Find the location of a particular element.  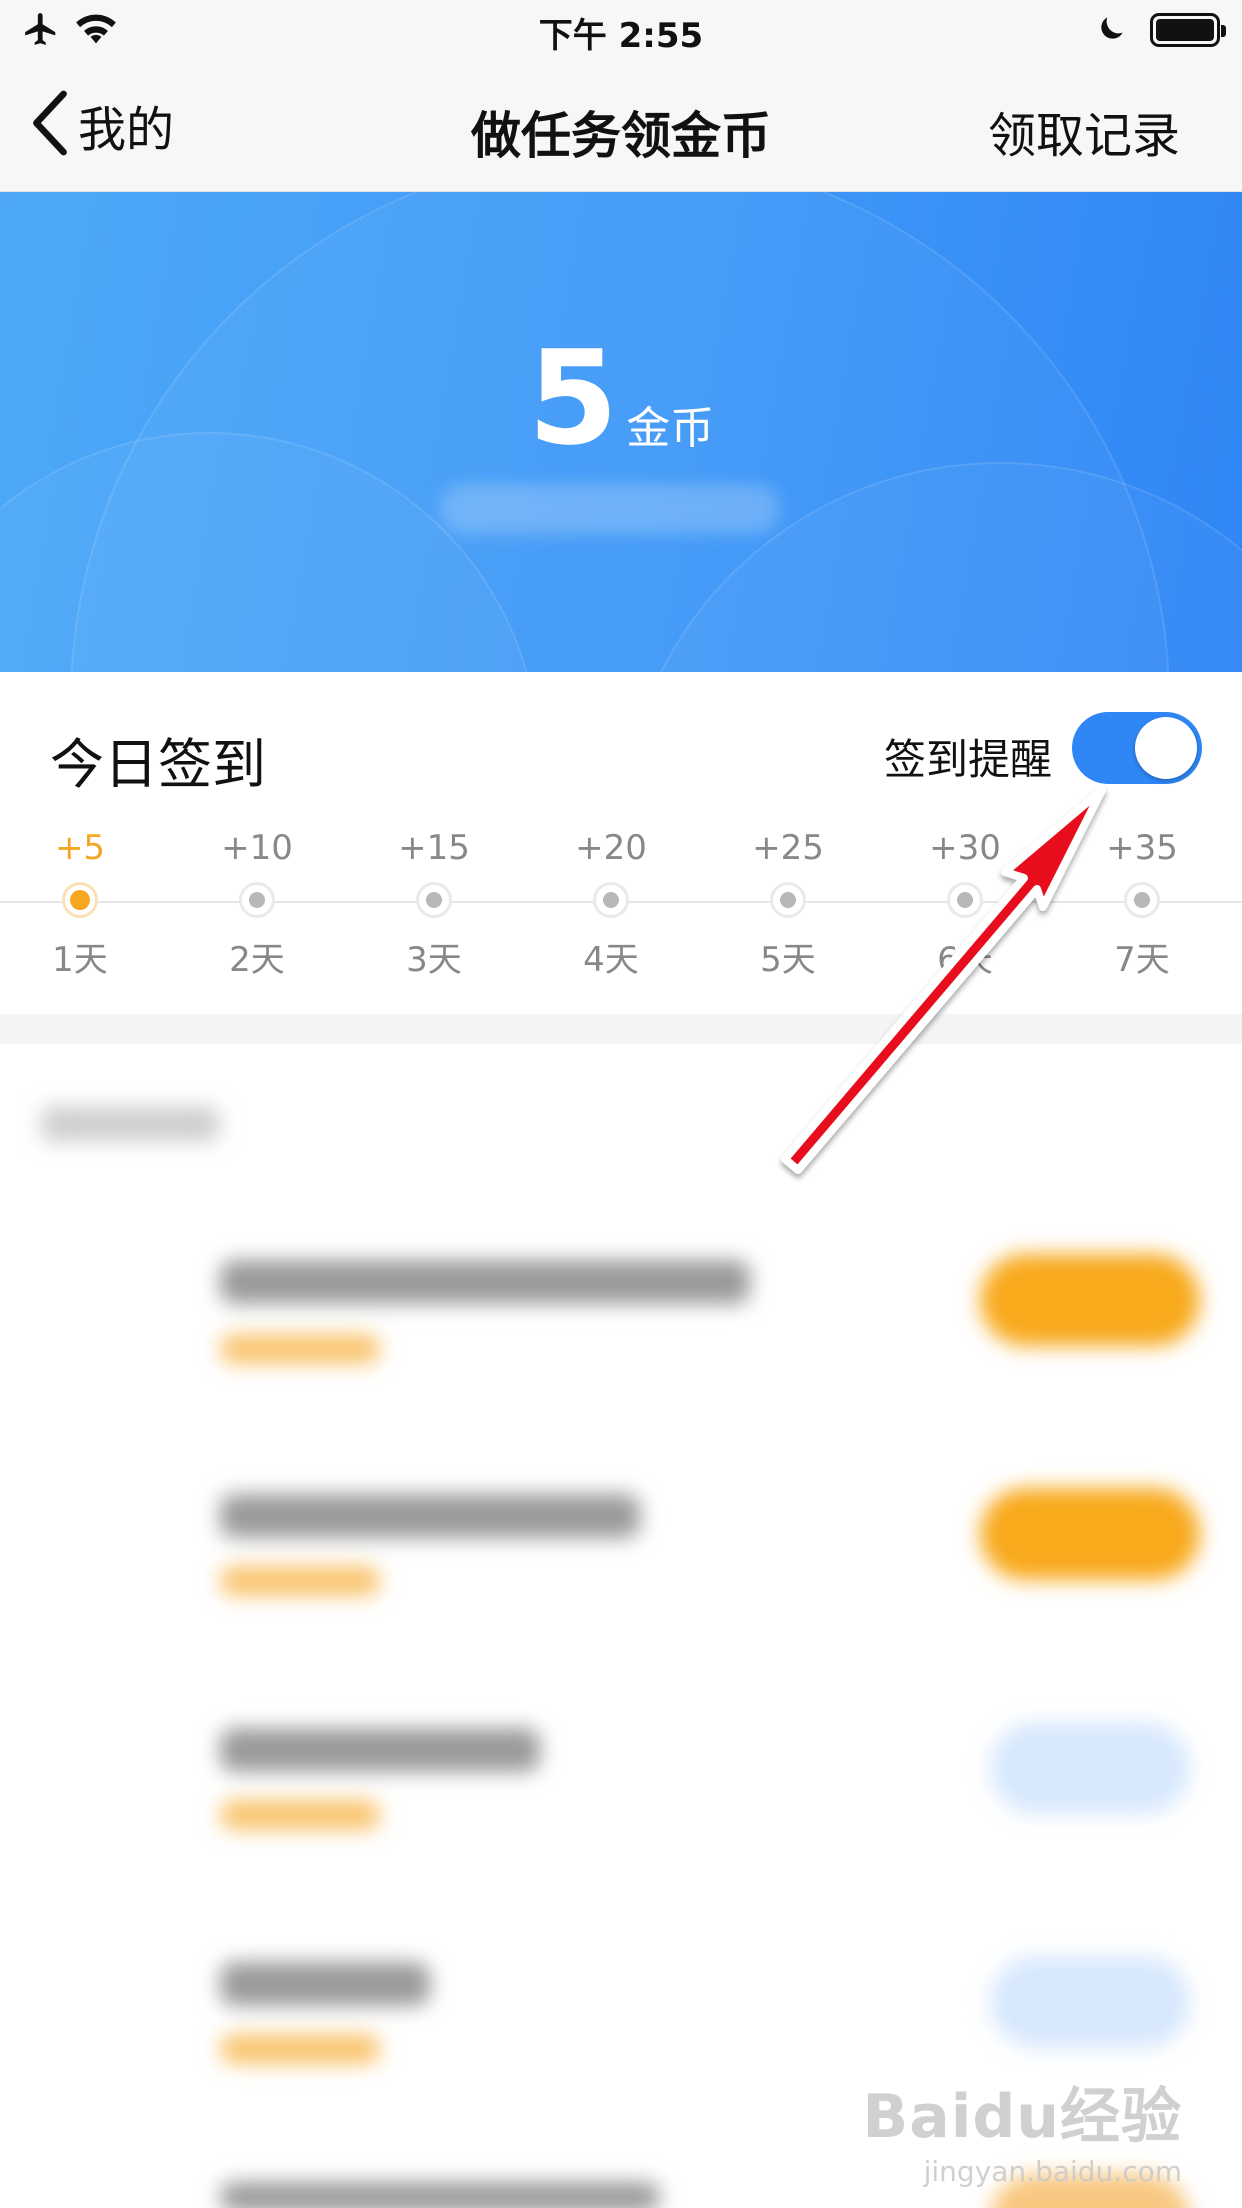

watermark-url: jingyan.baidu.com is located at coordinates (1052, 2171).